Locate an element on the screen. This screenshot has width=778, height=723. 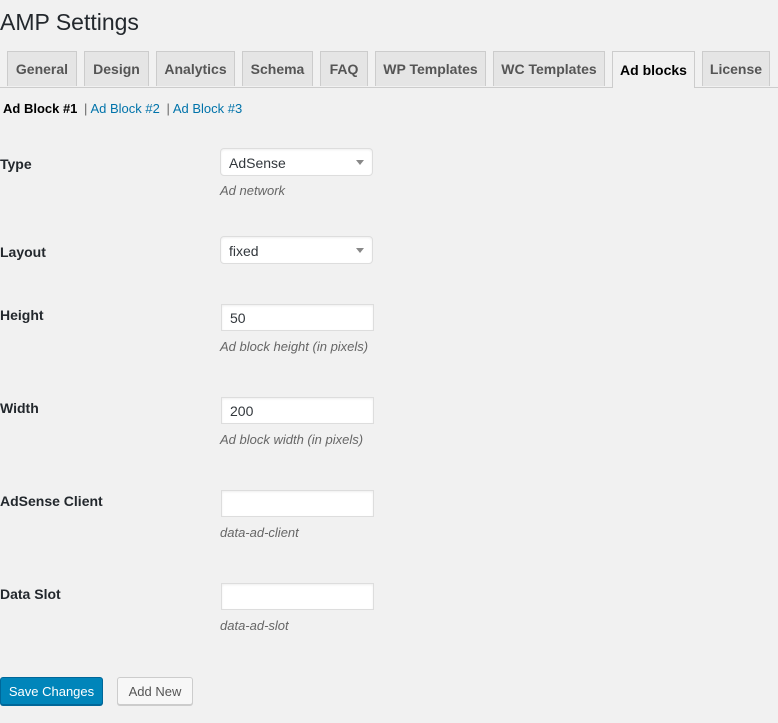
ad-block-nav: Ad Block #1 | Ad Block #2 | Ad Block #3 is located at coordinates (122, 108).